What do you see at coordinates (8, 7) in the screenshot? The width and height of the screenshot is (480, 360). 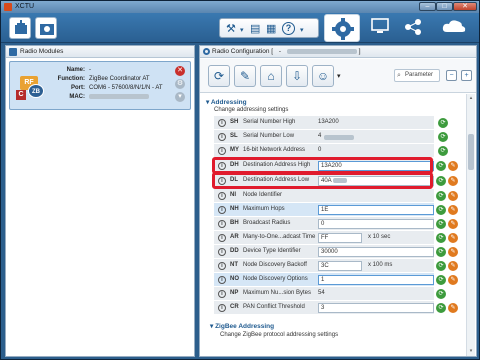 I see `app-icon` at bounding box center [8, 7].